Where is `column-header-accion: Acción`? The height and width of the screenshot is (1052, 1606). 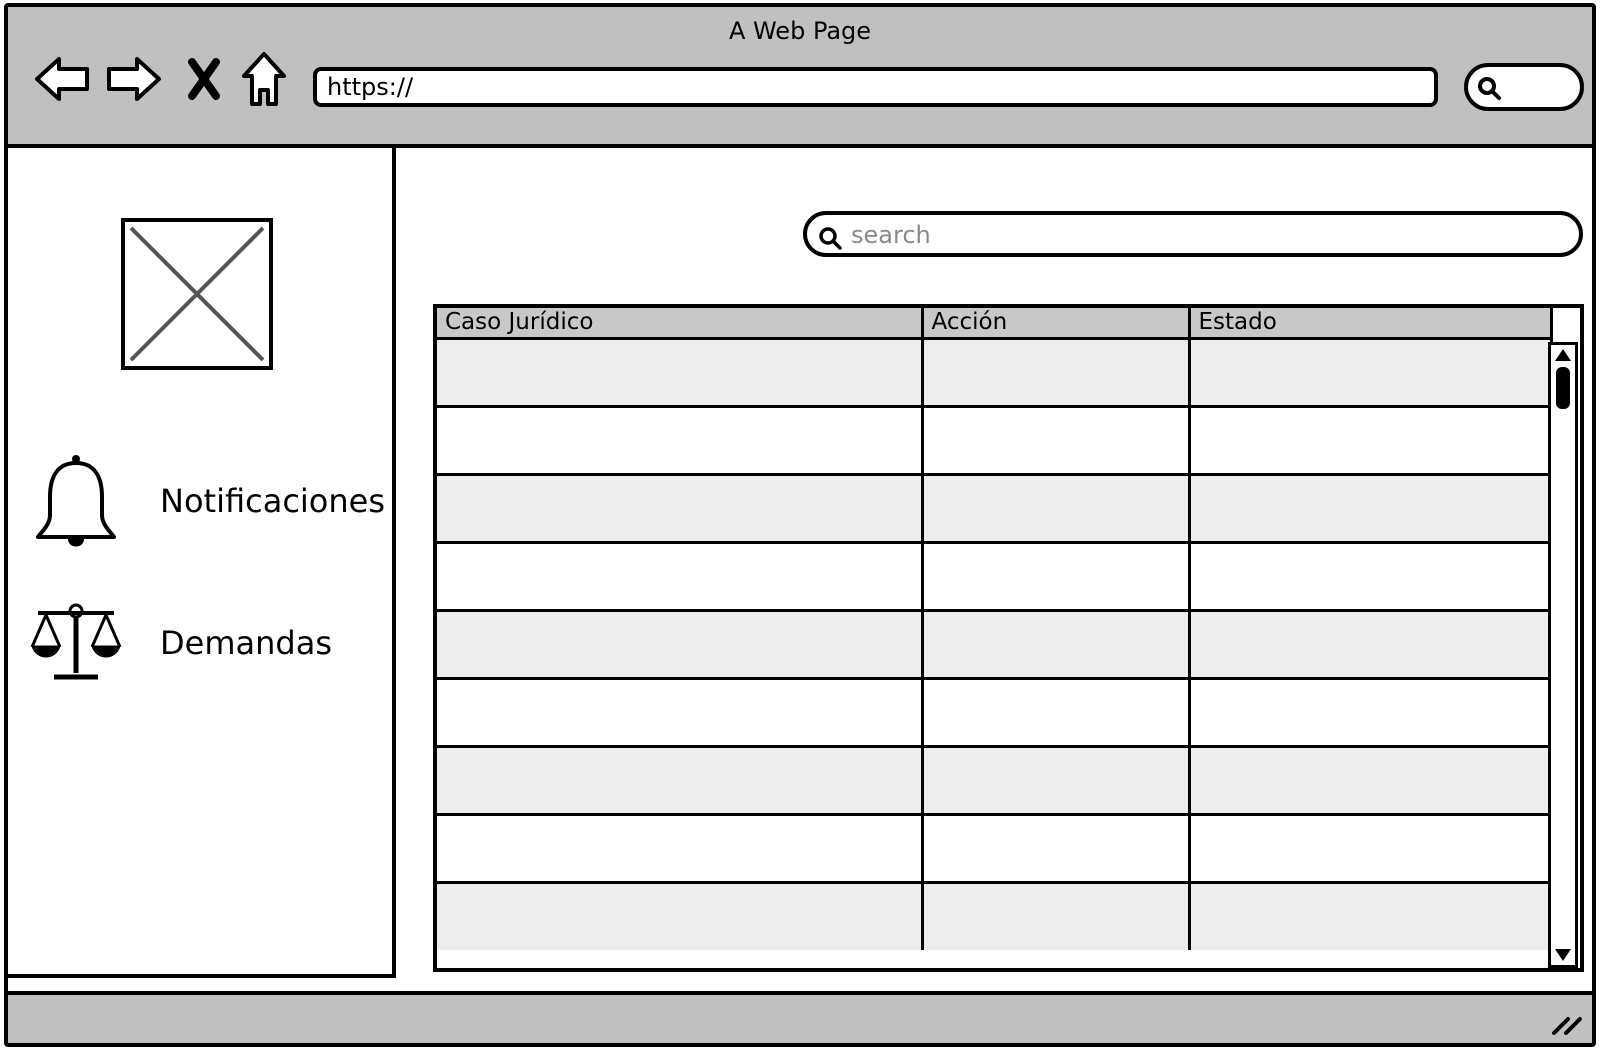
column-header-accion: Acción is located at coordinates (1055, 324).